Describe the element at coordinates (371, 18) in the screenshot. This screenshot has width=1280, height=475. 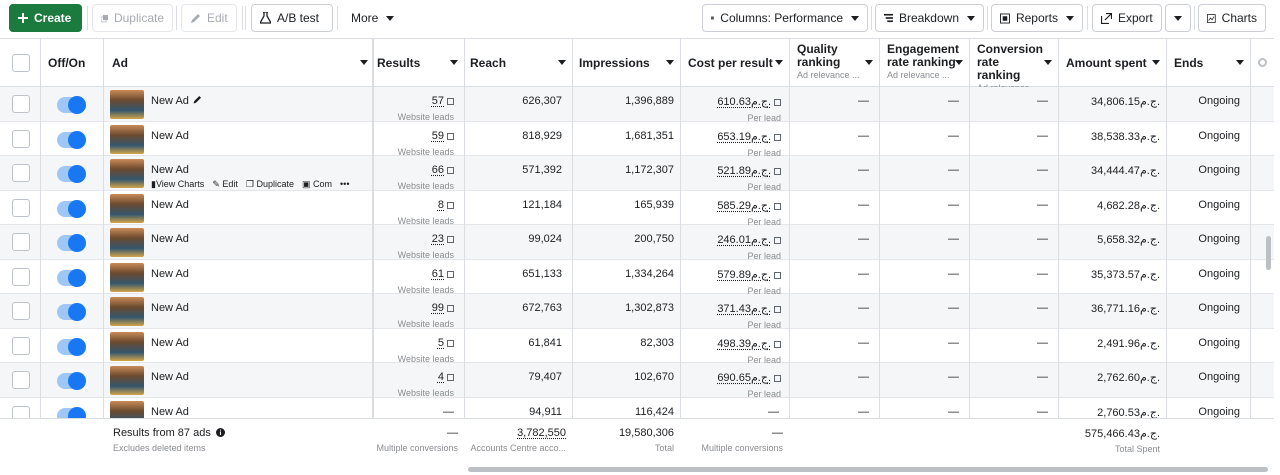
I see `more-button: More` at that location.